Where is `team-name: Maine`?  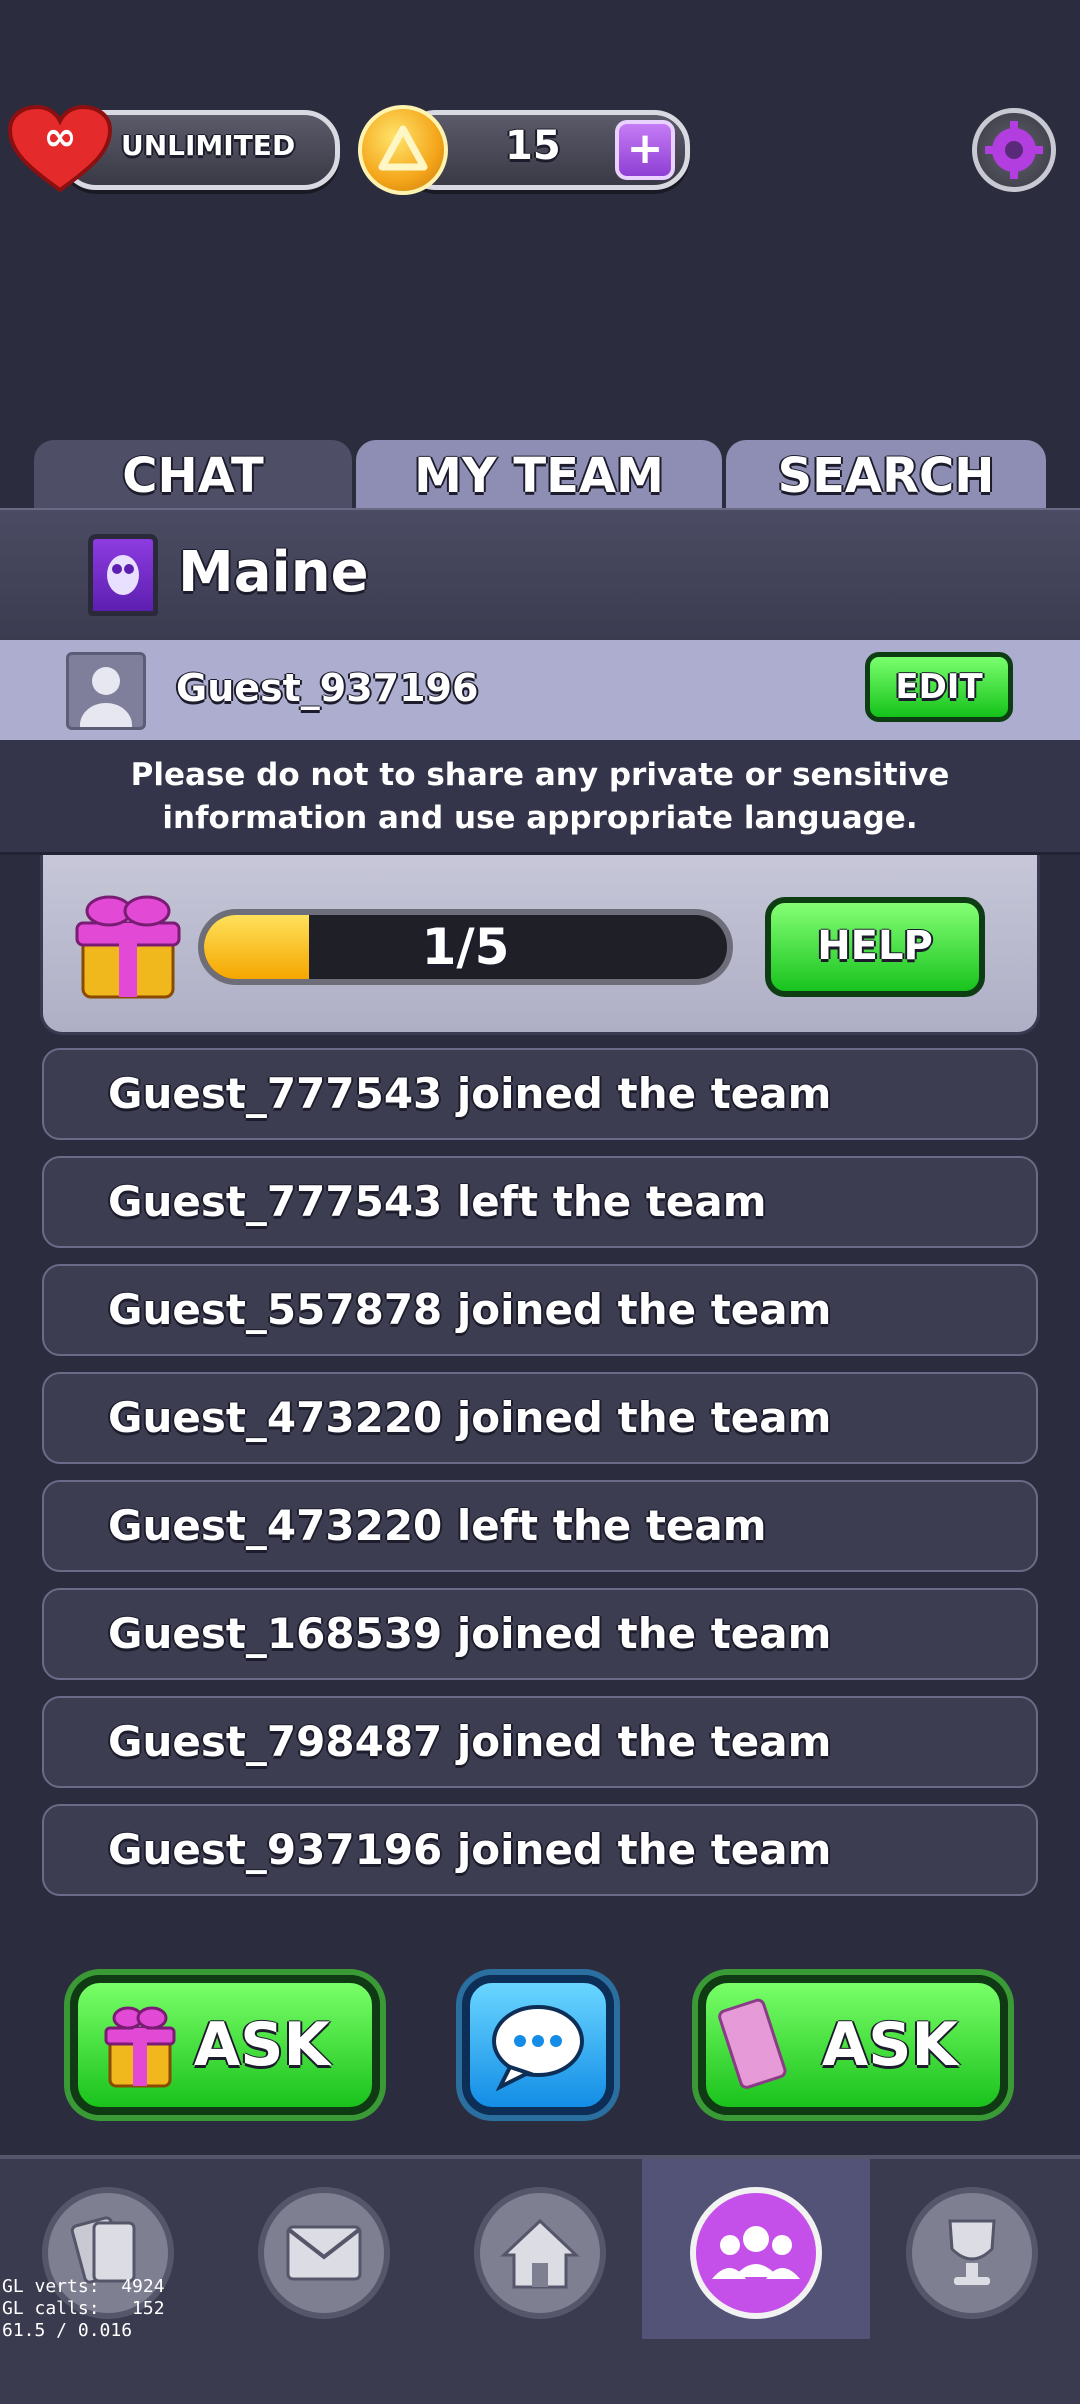
team-name: Maine is located at coordinates (273, 572).